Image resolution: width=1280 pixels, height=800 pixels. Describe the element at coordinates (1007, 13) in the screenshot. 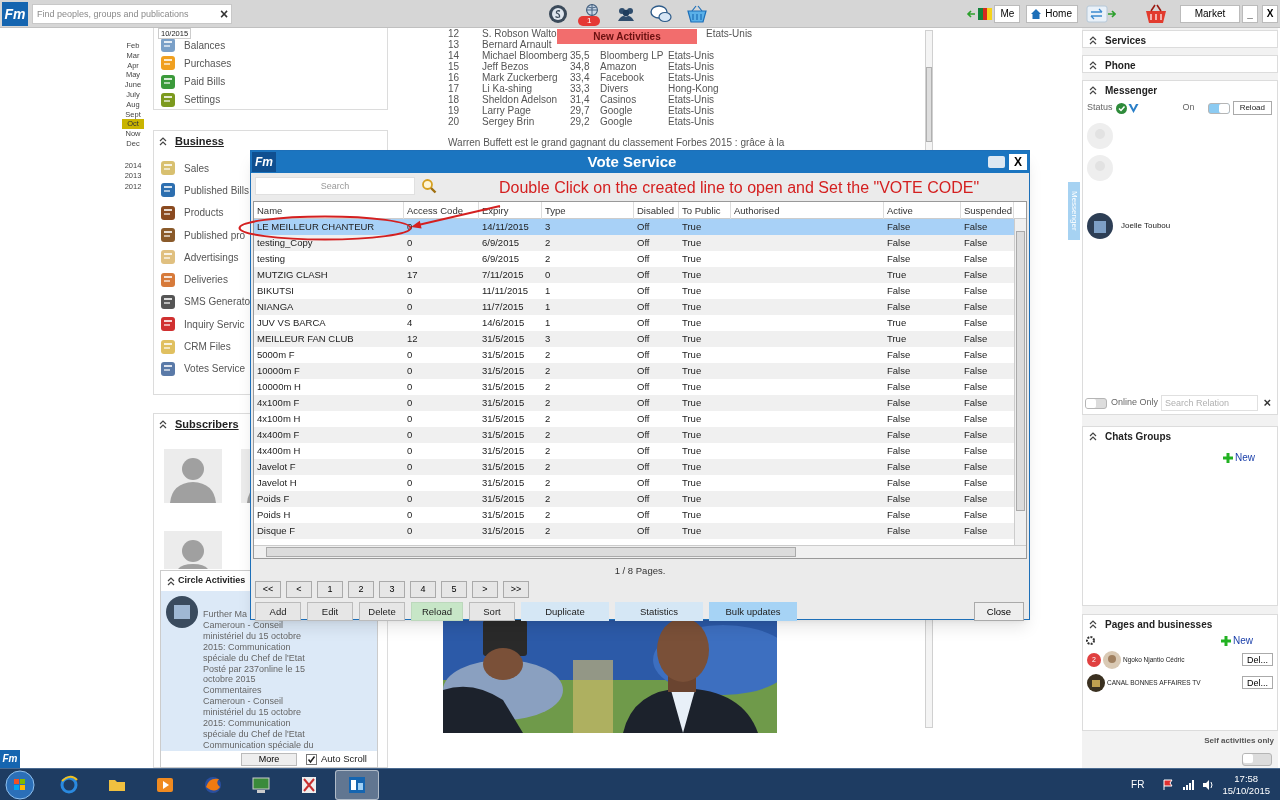

I see `me-button: Me` at that location.